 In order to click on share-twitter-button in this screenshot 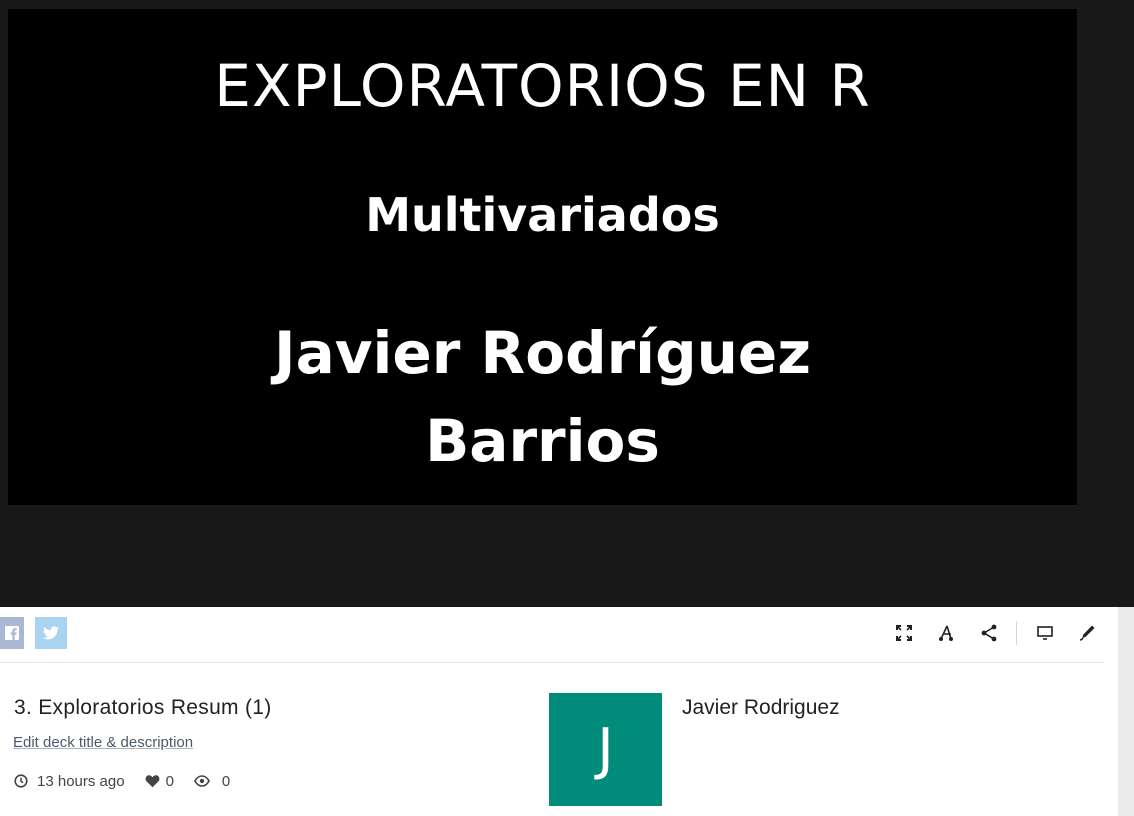, I will do `click(51, 633)`.